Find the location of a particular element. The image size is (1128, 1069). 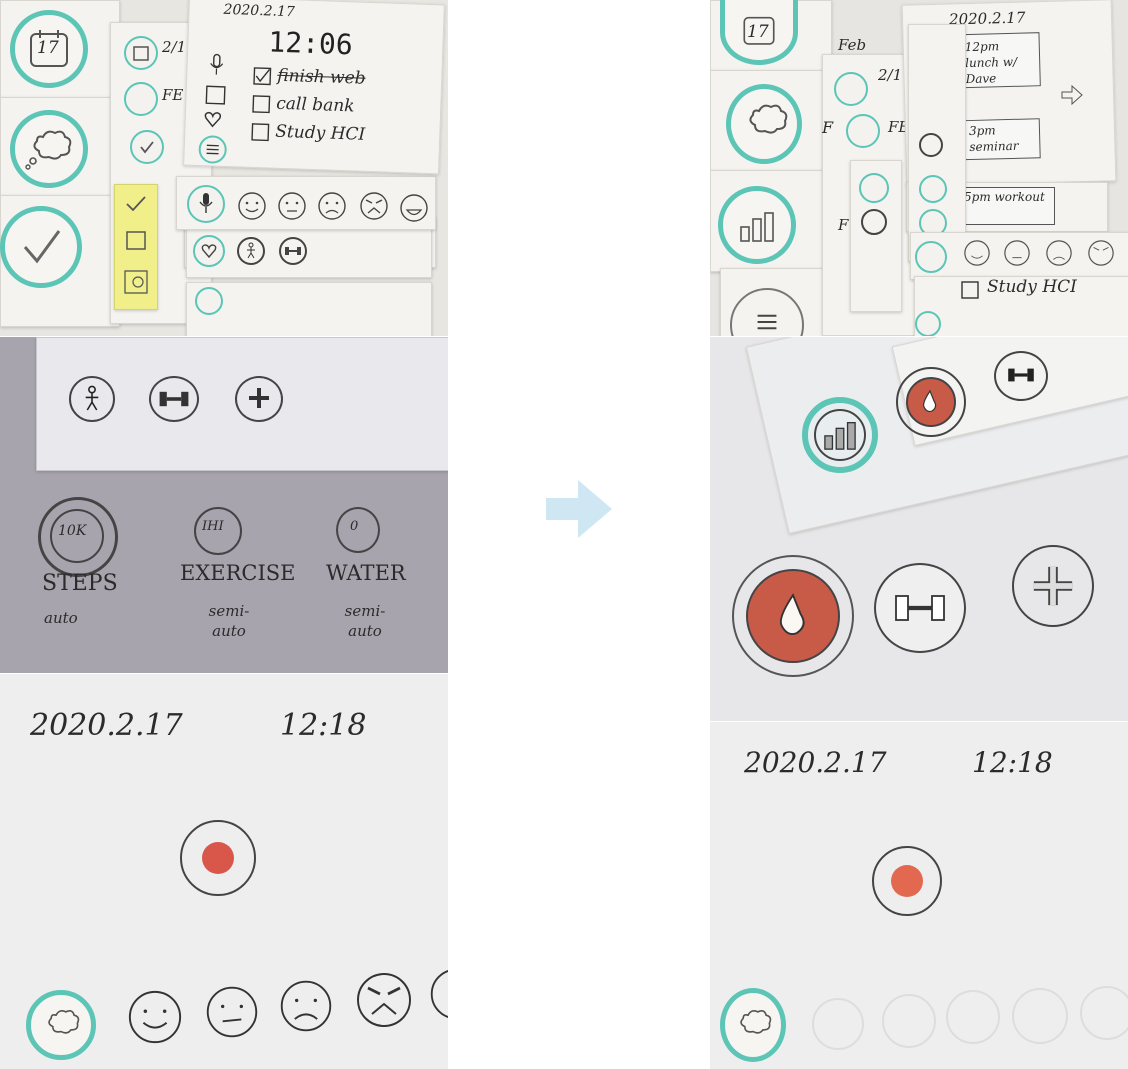

side-text-1: Feb is located at coordinates (852, 45).